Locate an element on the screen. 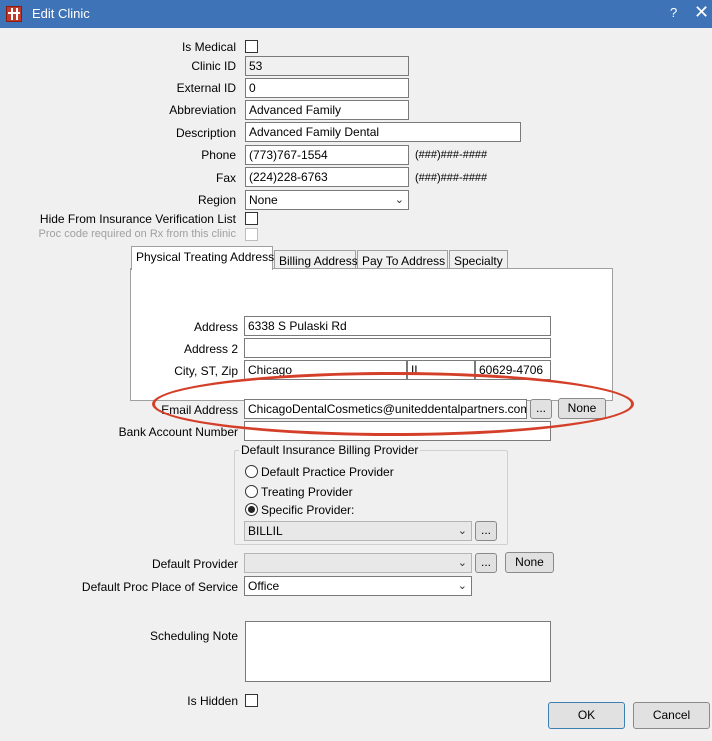  window-title: Edit Clinic is located at coordinates (61, 13).